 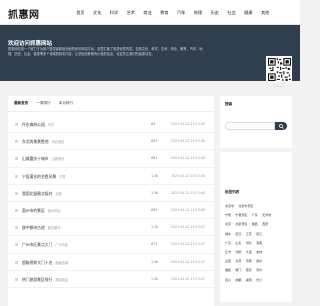 I want to click on publish-date: 2023-04-22 15:13:48, so click(x=188, y=192).